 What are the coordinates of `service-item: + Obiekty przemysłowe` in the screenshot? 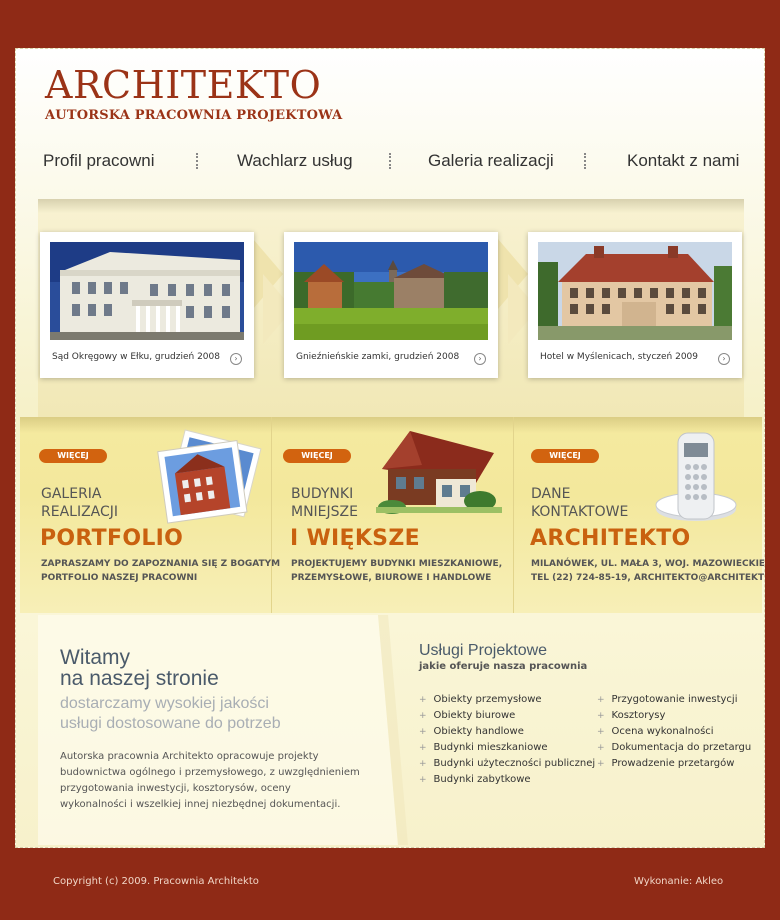 It's located at (507, 700).